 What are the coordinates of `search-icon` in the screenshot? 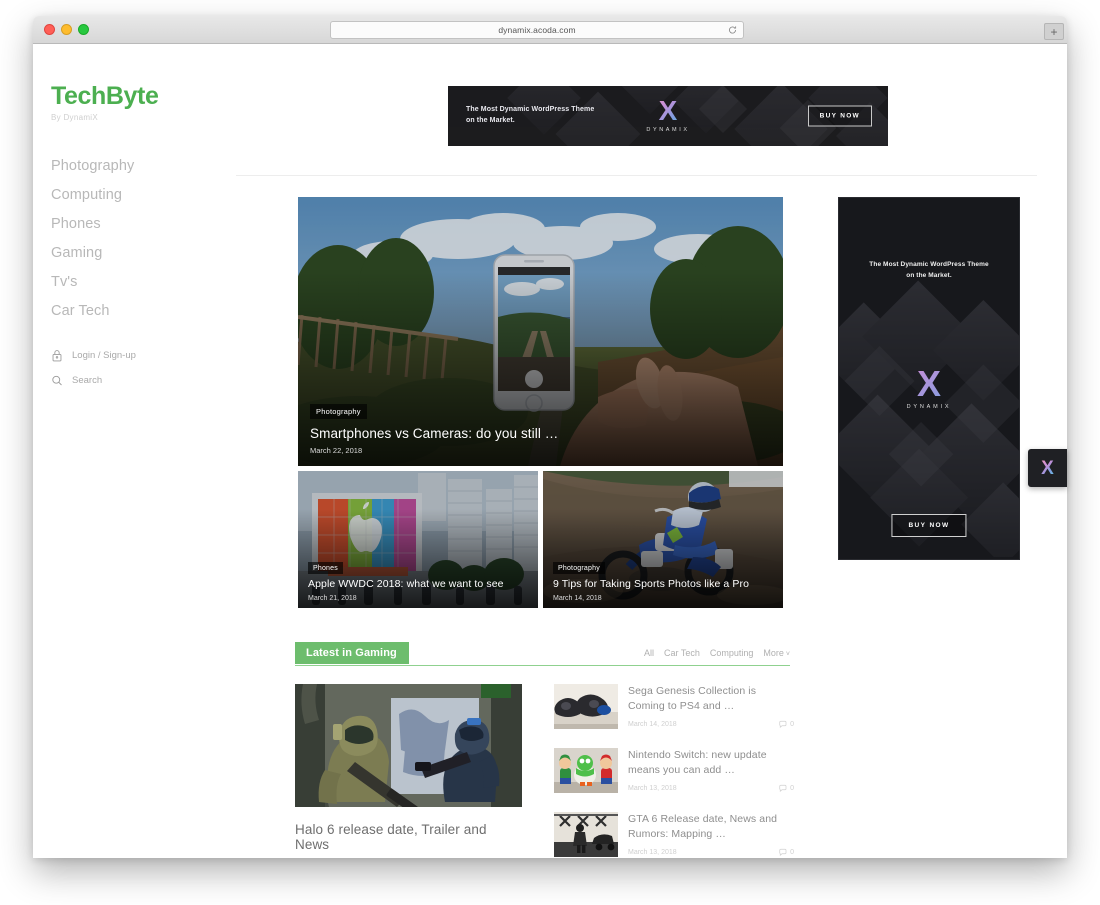 It's located at (57, 380).